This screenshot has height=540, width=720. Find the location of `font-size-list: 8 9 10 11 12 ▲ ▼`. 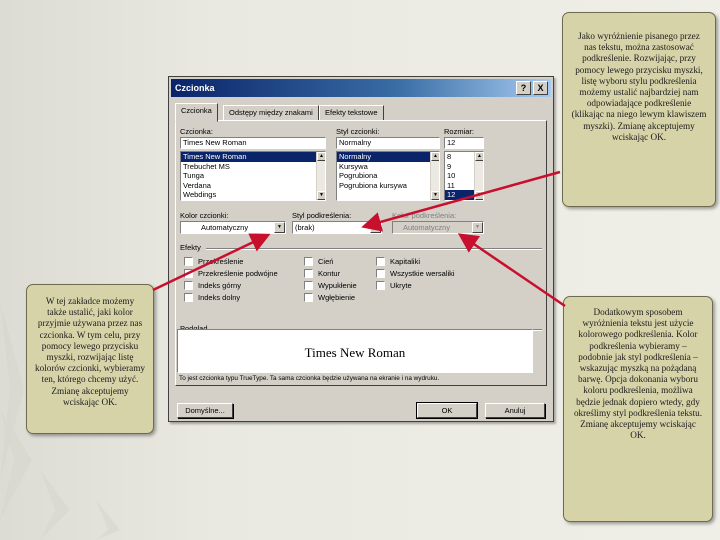

font-size-list: 8 9 10 11 12 ▲ ▼ is located at coordinates (464, 176).